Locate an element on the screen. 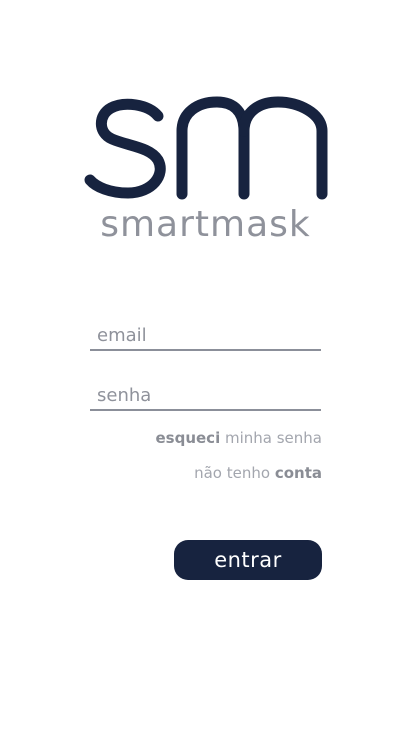  logo-mark is located at coordinates (206, 148).